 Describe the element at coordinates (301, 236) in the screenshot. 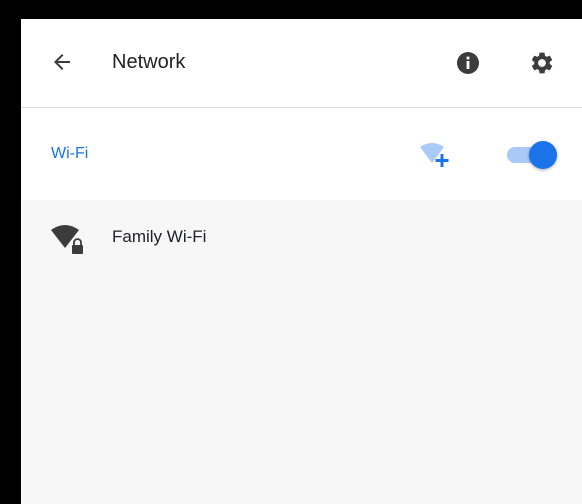

I see `network-list-item: Family Wi-Fi` at that location.